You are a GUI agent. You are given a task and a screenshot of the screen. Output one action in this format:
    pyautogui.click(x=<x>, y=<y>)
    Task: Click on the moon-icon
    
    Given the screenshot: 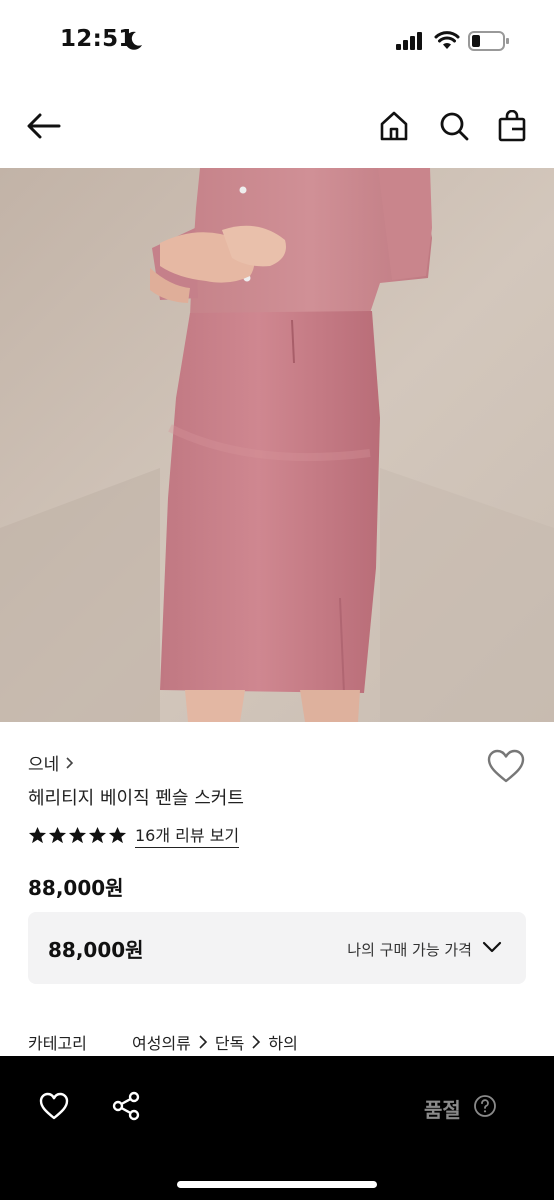 What is the action you would take?
    pyautogui.click(x=133, y=40)
    